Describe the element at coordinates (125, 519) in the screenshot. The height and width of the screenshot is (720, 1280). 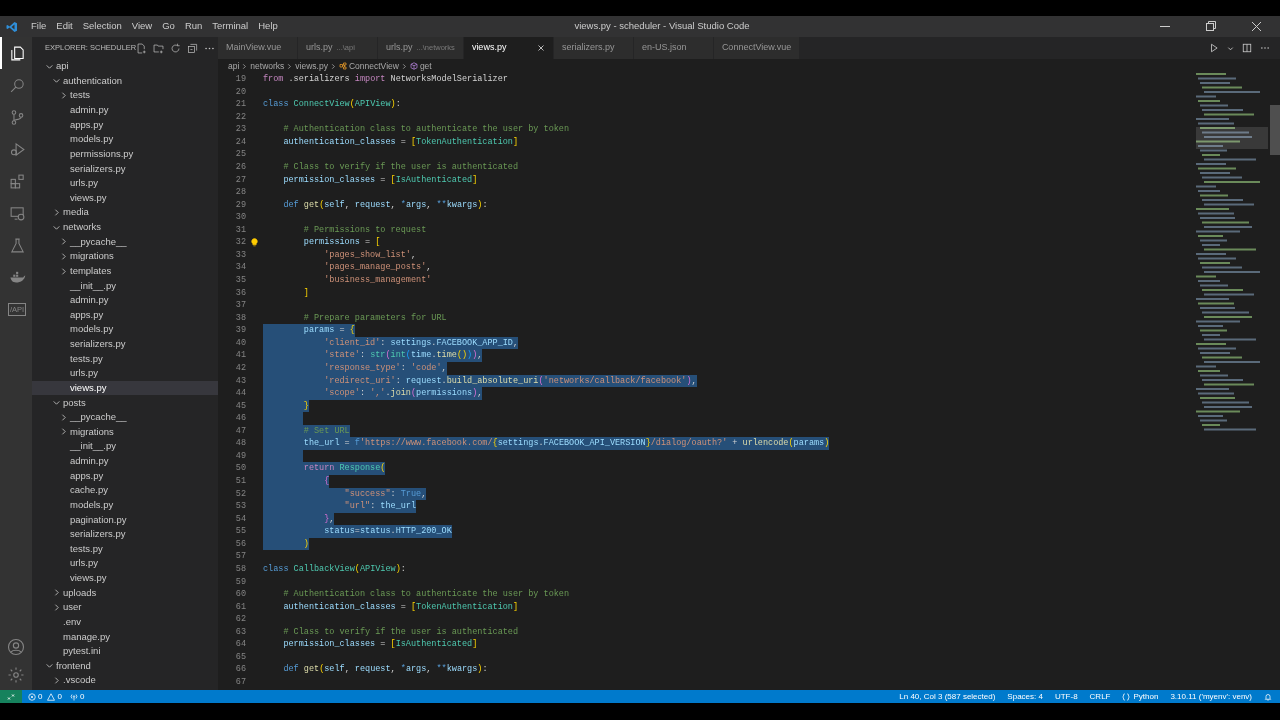
I see `tree-item: pagination.py` at that location.